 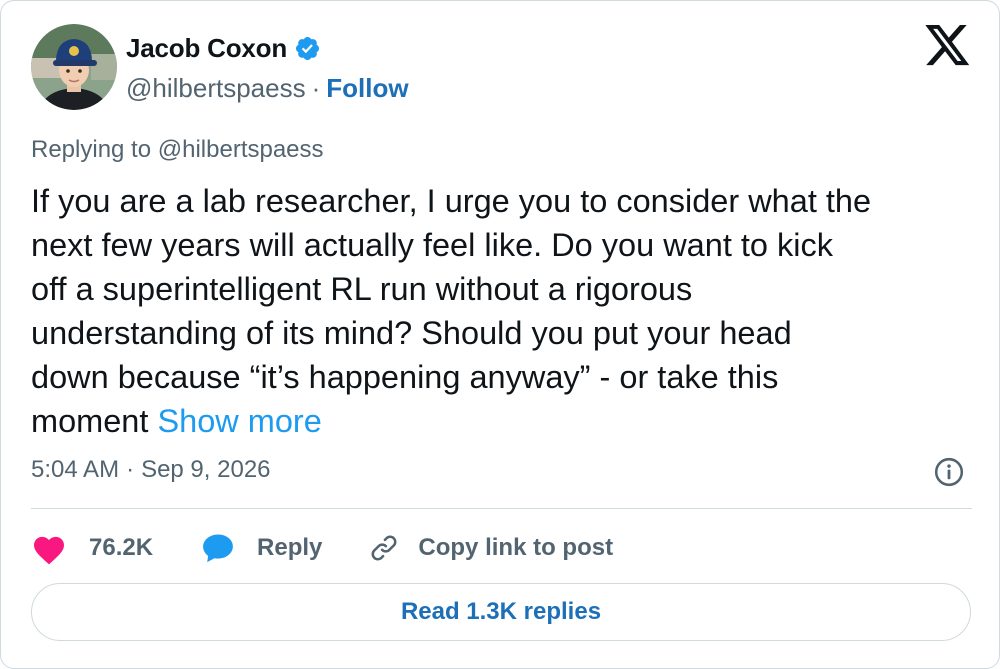 I want to click on replying-to: Replying to @hilbertspaess, so click(x=177, y=150).